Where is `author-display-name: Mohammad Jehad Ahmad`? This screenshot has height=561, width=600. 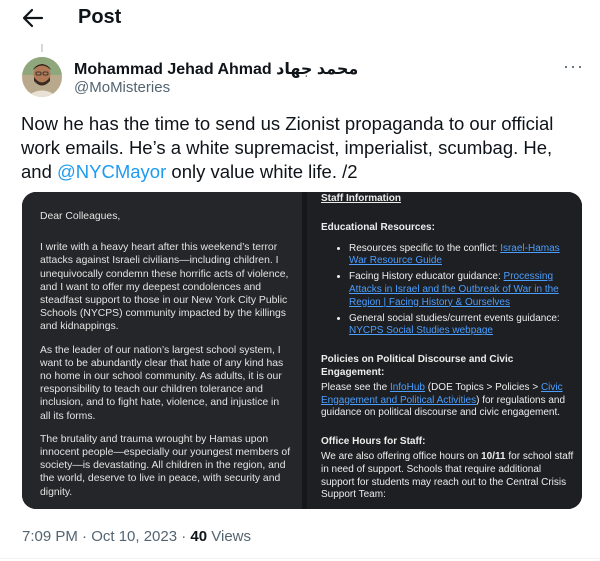 author-display-name: Mohammad Jehad Ahmad is located at coordinates (173, 69).